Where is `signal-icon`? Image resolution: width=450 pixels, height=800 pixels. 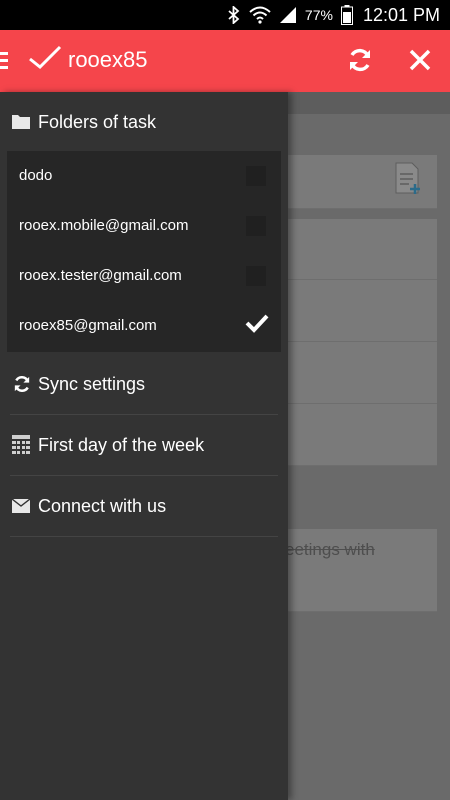
signal-icon is located at coordinates (288, 15).